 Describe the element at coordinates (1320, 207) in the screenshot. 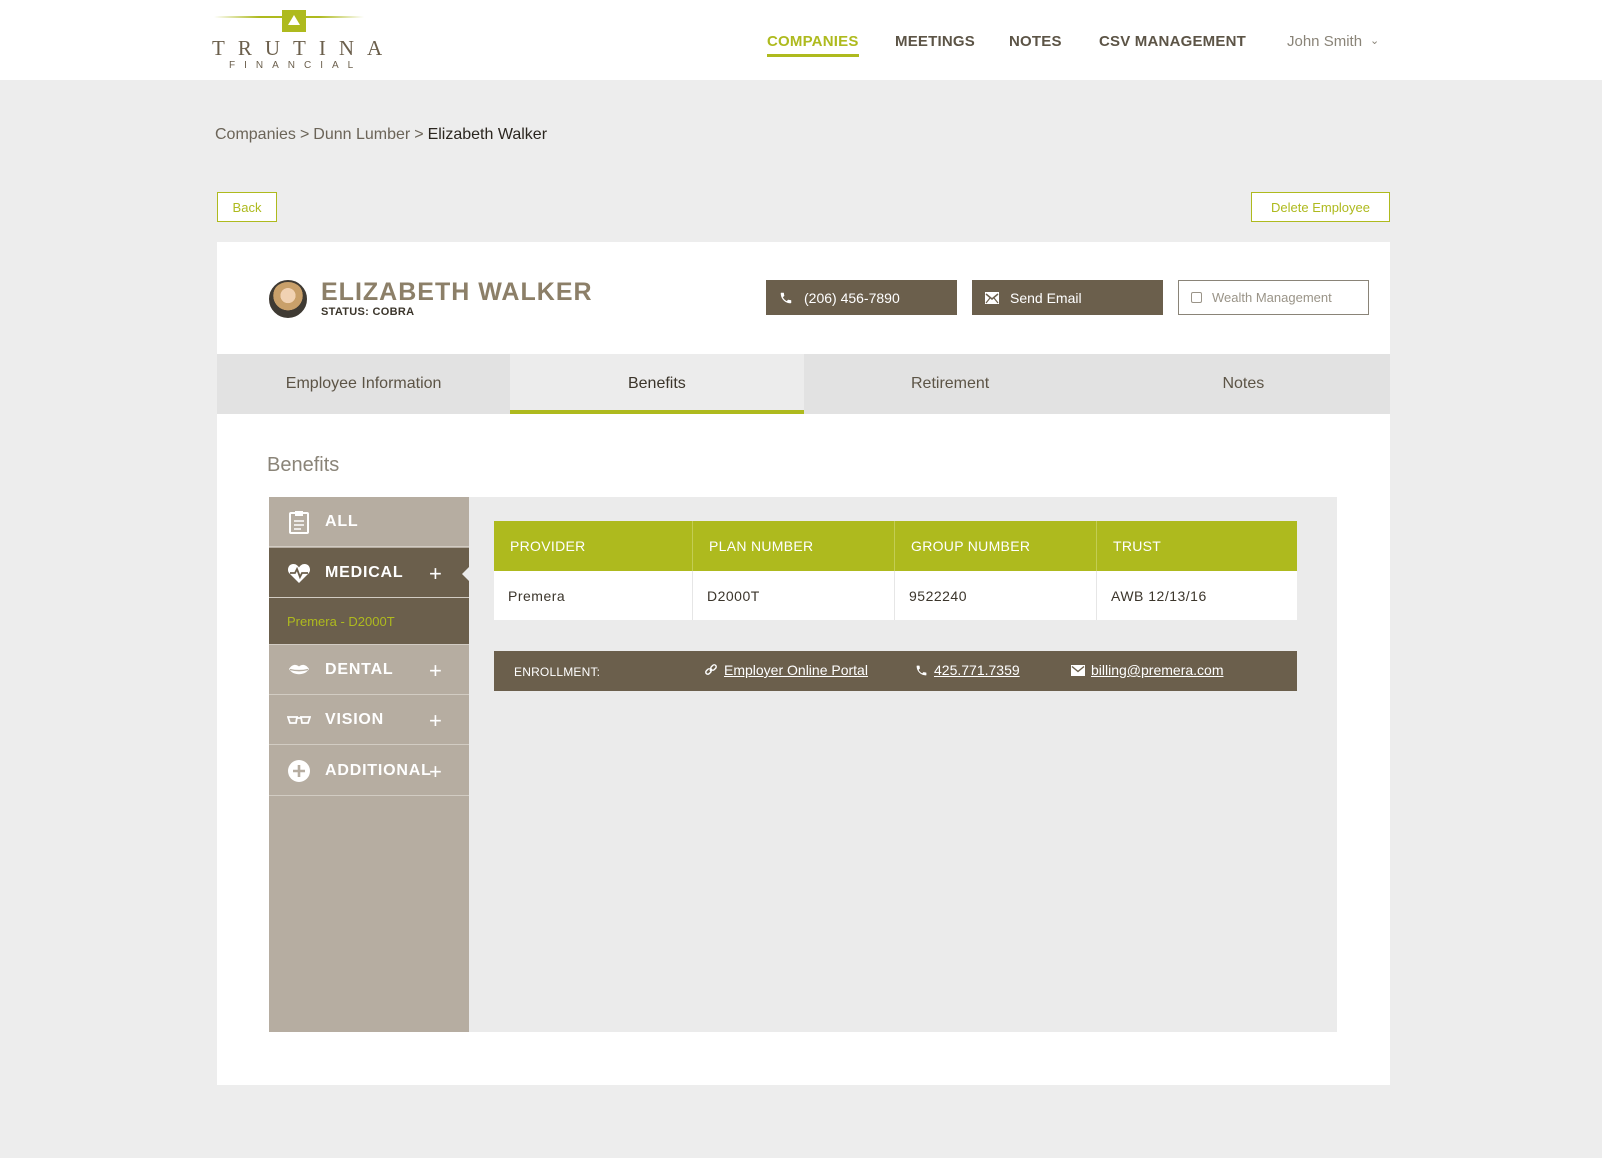

I see `delete-employee-button: Delete Employee` at that location.